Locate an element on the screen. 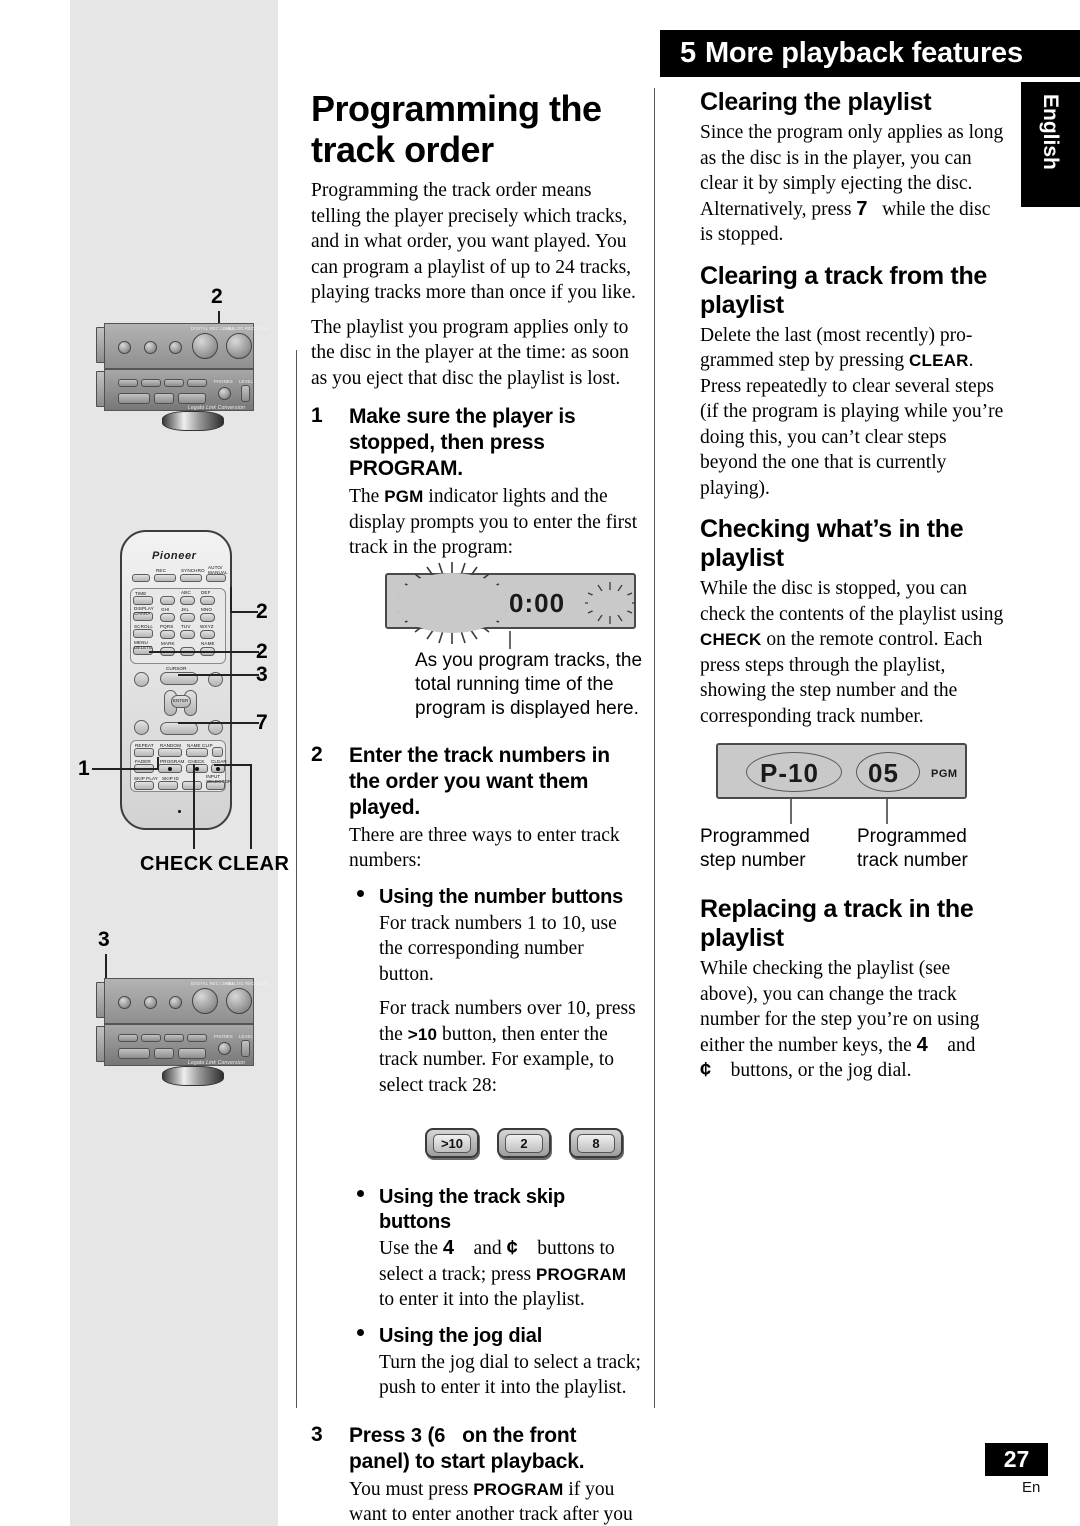 The height and width of the screenshot is (1526, 1080). panel2-phones-jack is located at coordinates (224, 1048).